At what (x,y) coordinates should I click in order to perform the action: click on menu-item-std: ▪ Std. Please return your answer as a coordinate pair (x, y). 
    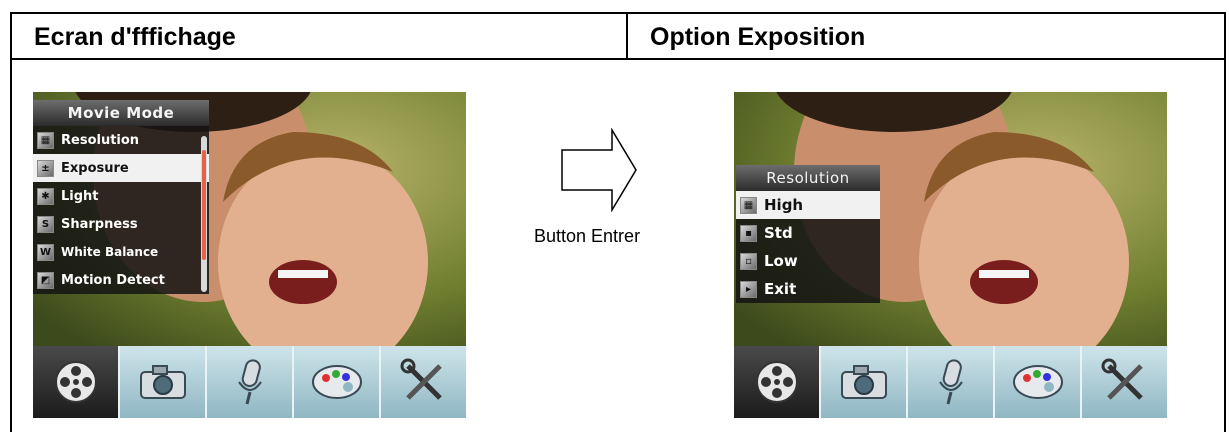
    Looking at the image, I should click on (808, 233).